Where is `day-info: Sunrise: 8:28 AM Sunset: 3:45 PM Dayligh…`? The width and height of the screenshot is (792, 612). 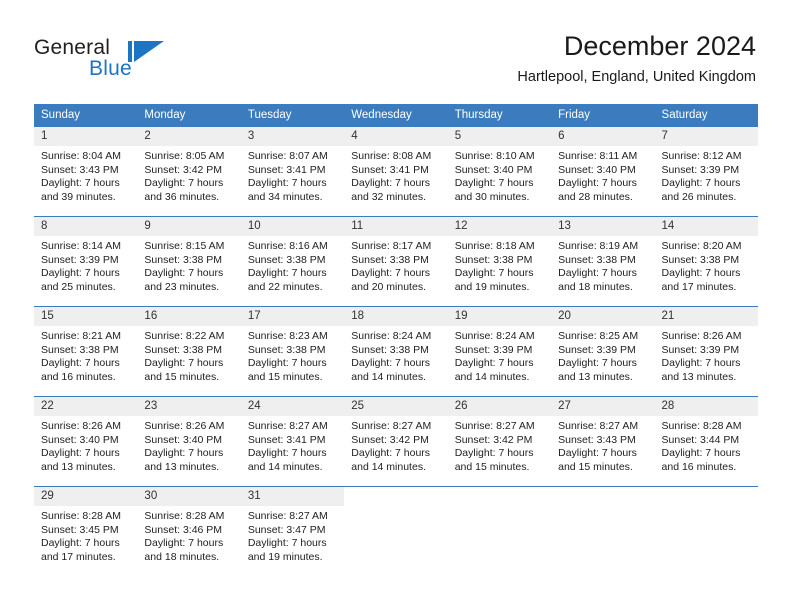
day-info: Sunrise: 8:28 AM Sunset: 3:45 PM Dayligh… is located at coordinates (85, 535).